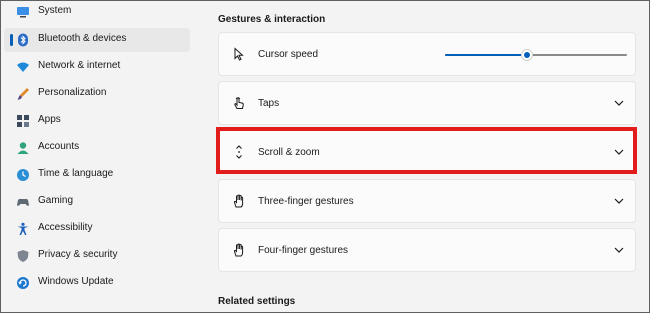 This screenshot has height=313, width=650. What do you see at coordinates (97, 148) in the screenshot?
I see `sidebar-item-accounts: Accounts` at bounding box center [97, 148].